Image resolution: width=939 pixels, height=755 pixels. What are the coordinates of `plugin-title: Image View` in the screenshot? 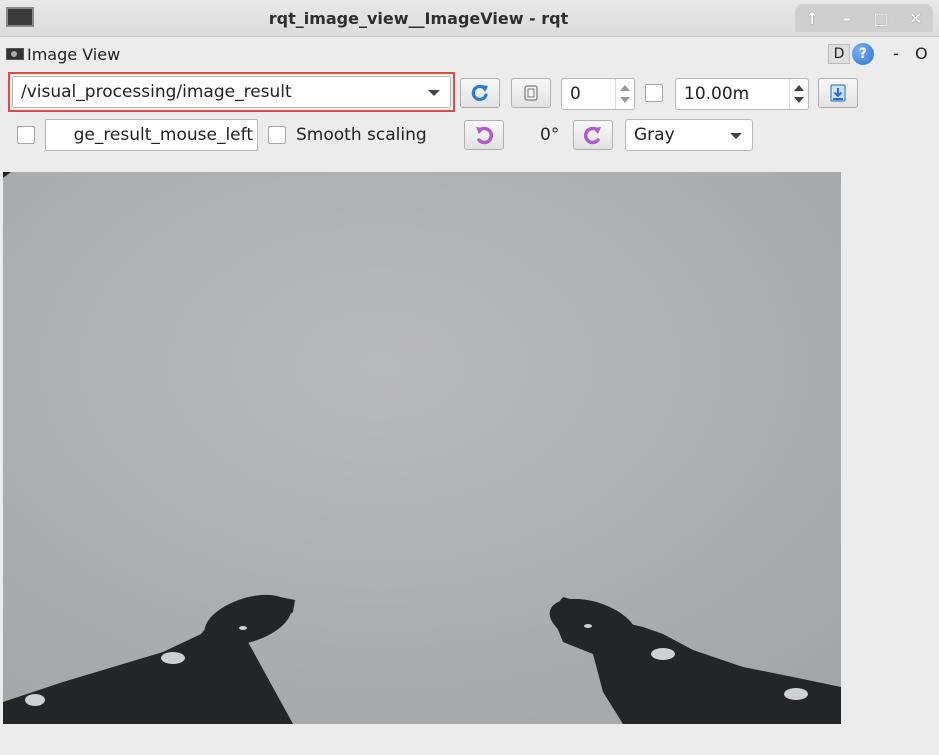 It's located at (74, 54).